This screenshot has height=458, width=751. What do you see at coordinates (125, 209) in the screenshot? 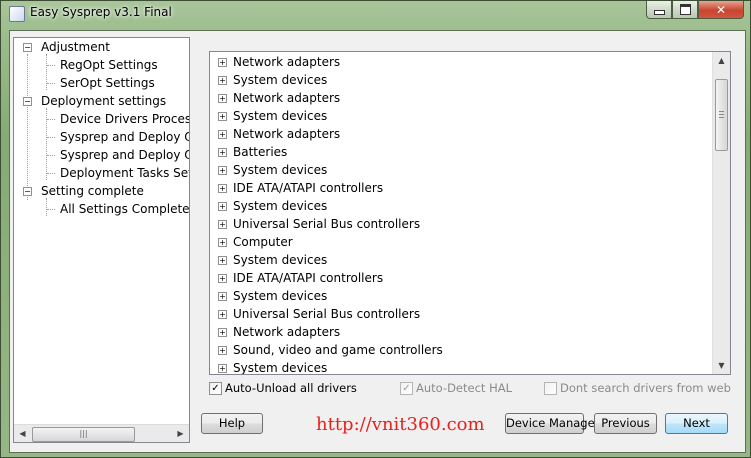
I see `tree-item-label: All Settings Complete` at bounding box center [125, 209].